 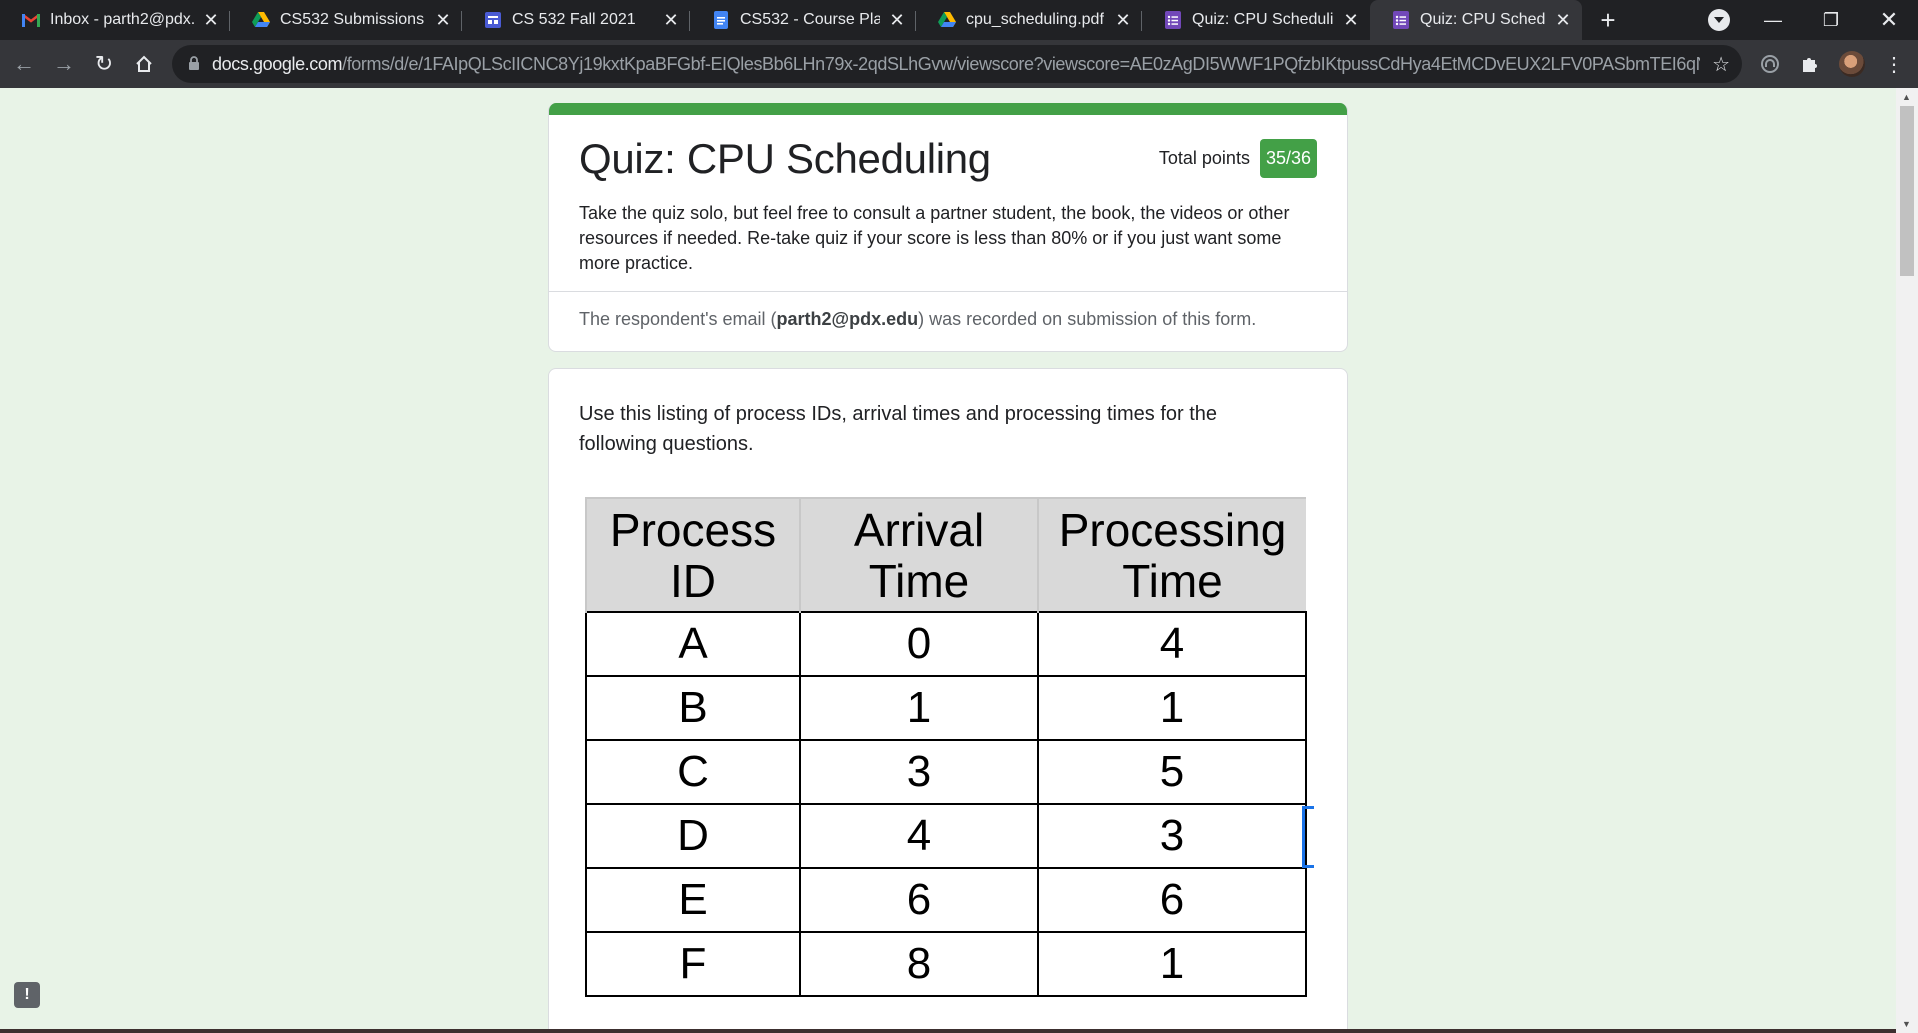 What do you see at coordinates (1889, 20) in the screenshot?
I see `close-window-icon: ✕` at bounding box center [1889, 20].